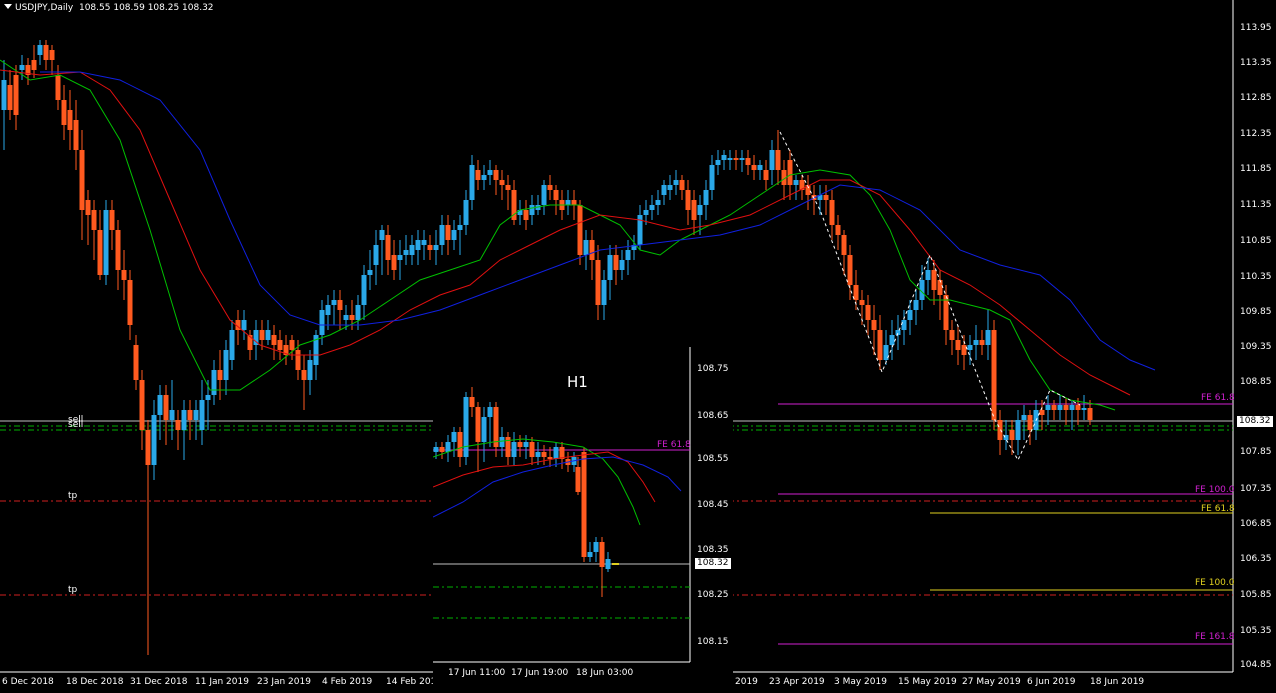  Describe the element at coordinates (746, 682) in the screenshot. I see `time-tick-label: 2019` at that location.